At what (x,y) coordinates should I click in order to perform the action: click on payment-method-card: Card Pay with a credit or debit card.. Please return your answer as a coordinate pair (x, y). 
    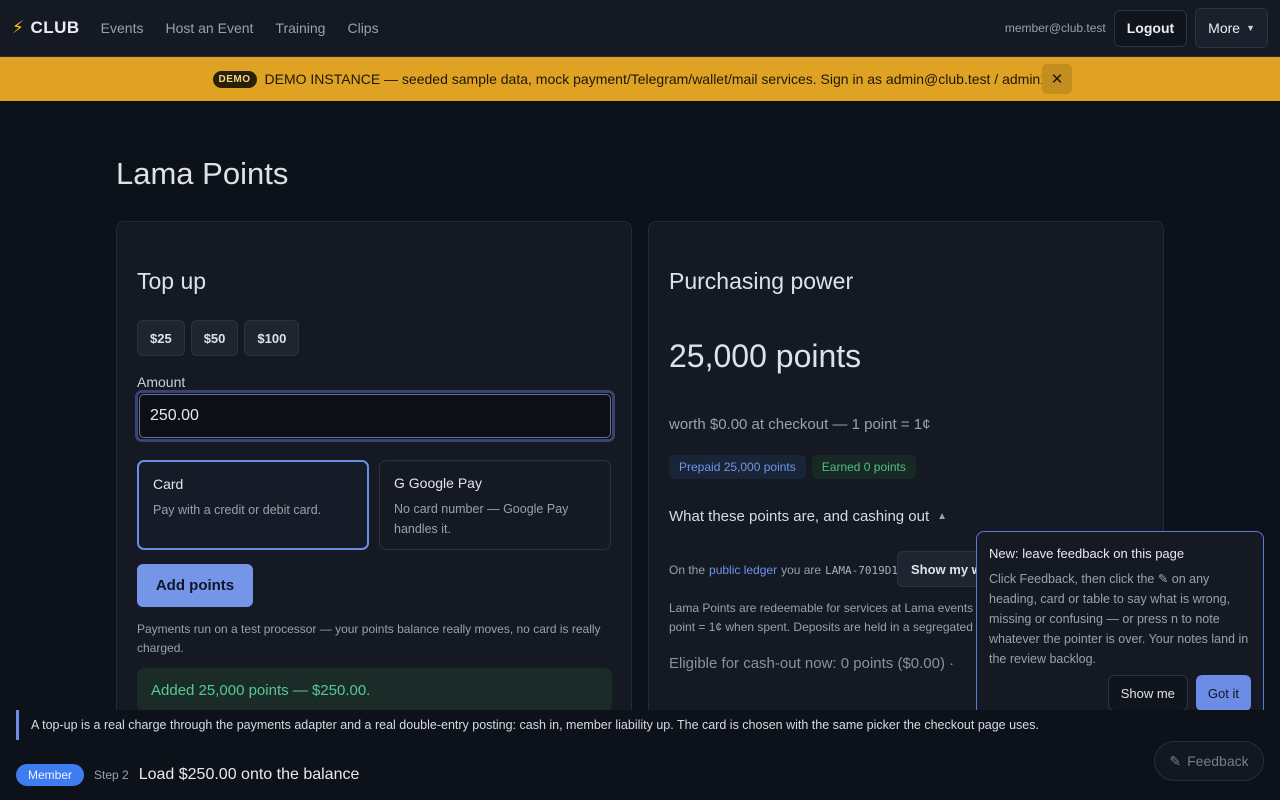
    Looking at the image, I should click on (253, 505).